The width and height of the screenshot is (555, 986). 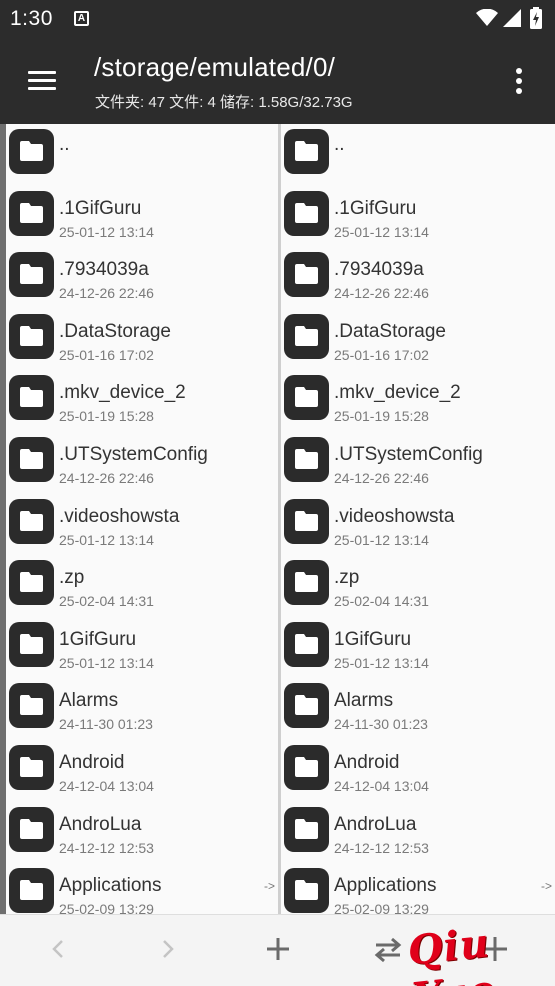 What do you see at coordinates (367, 762) in the screenshot?
I see `folder-name: Android` at bounding box center [367, 762].